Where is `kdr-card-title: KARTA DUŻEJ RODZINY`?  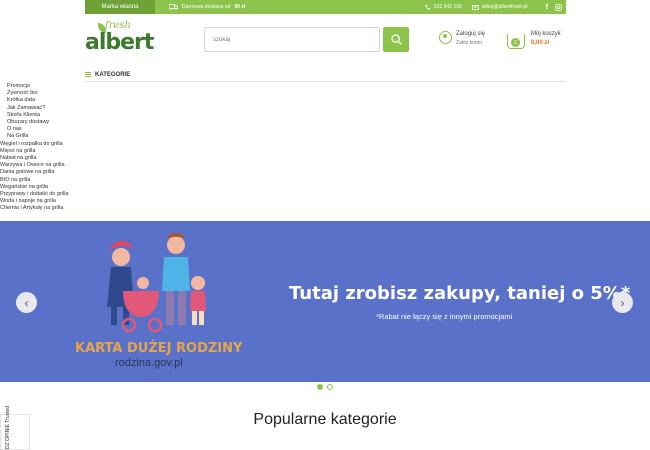 kdr-card-title: KARTA DUŻEJ RODZINY is located at coordinates (159, 348).